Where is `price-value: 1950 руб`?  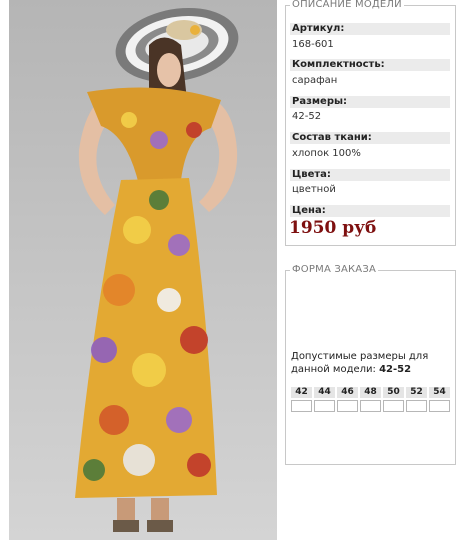
price-value: 1950 руб is located at coordinates (333, 228).